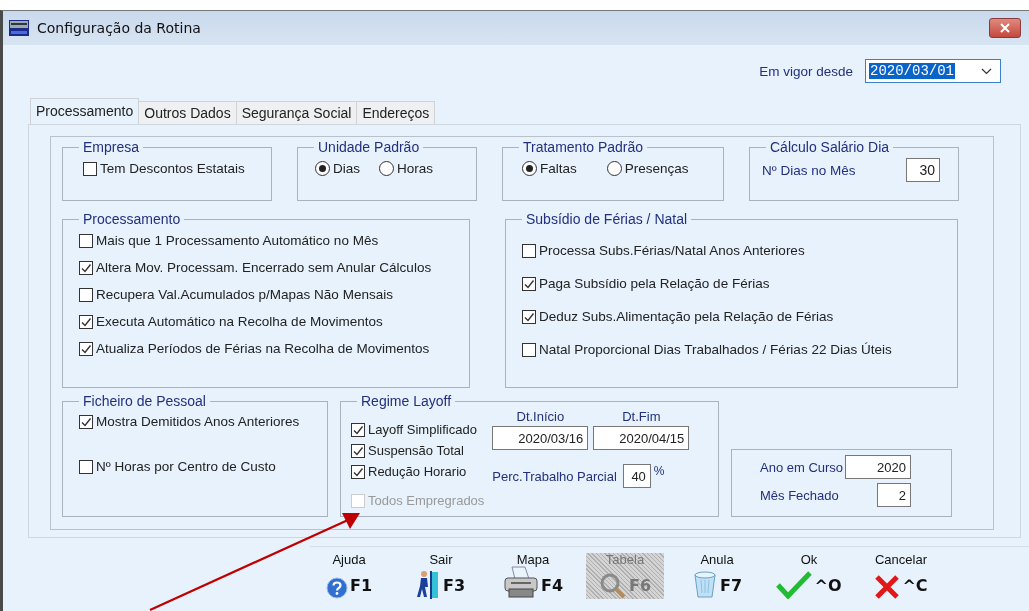  What do you see at coordinates (802, 467) in the screenshot?
I see `field-label: Ano em Curso` at bounding box center [802, 467].